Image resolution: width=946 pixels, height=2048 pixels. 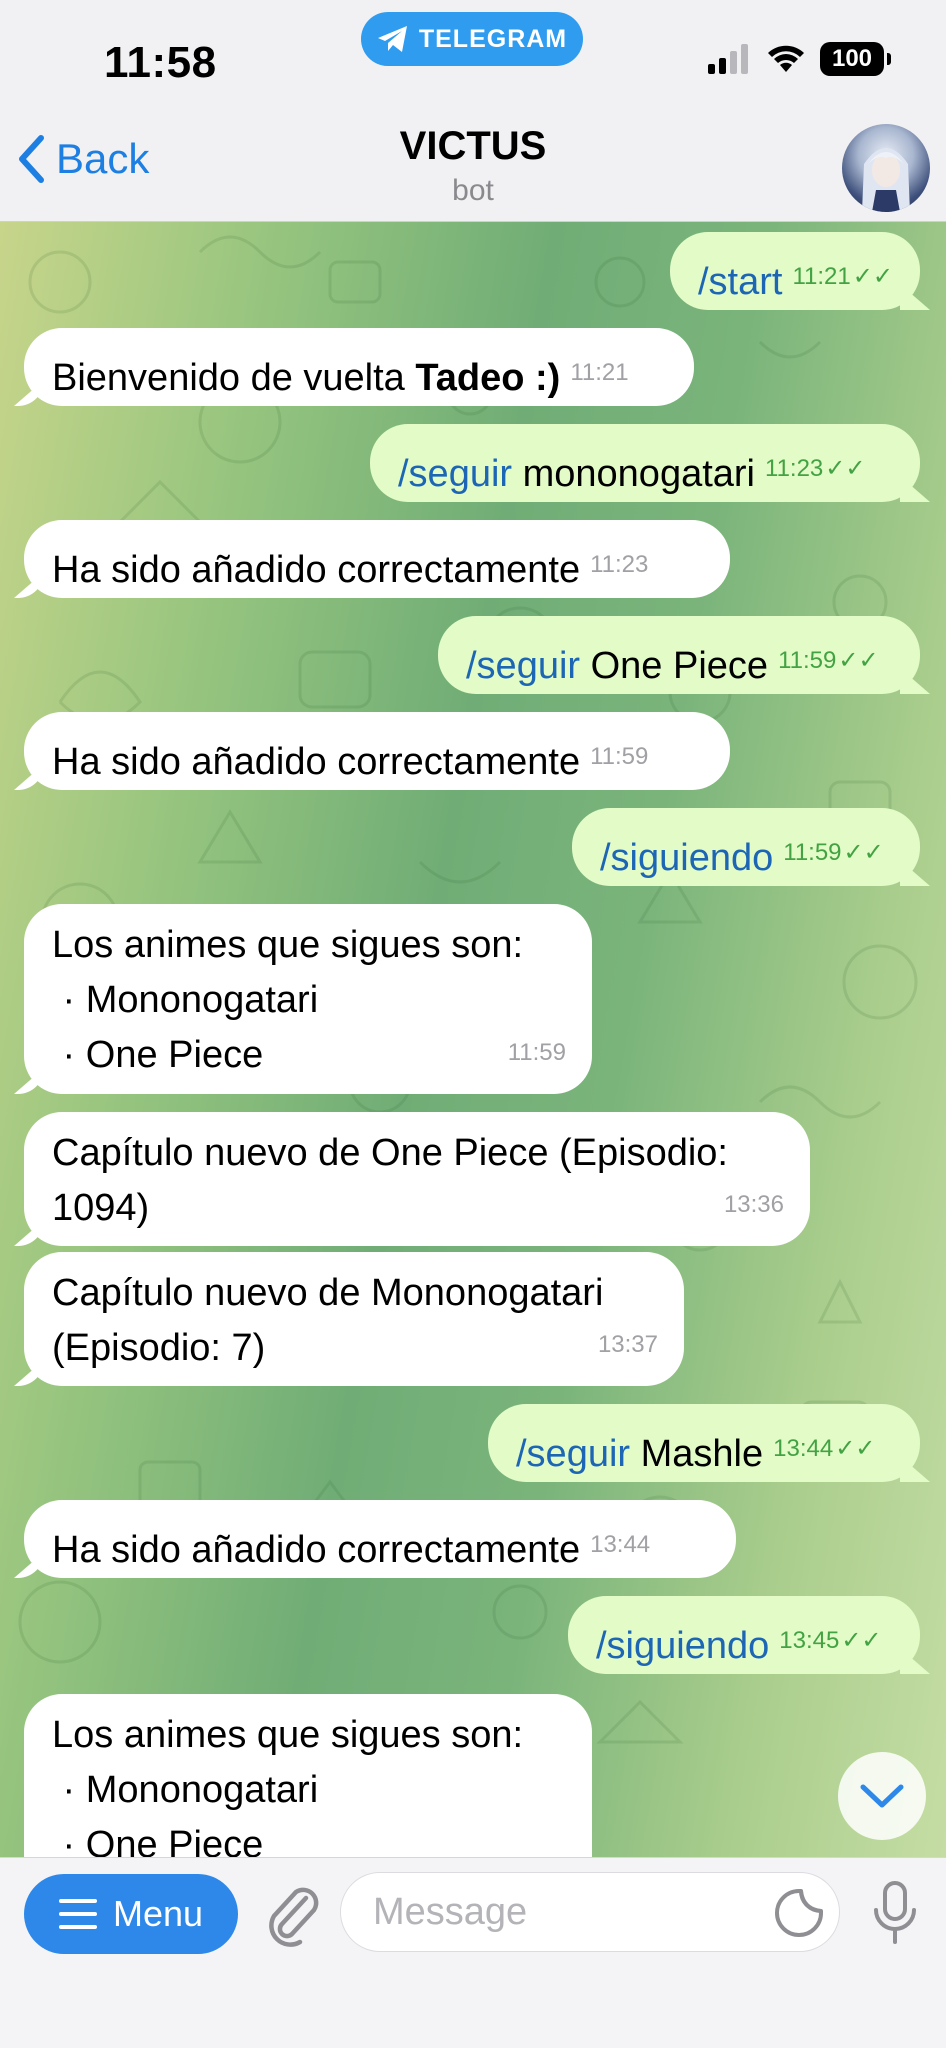 I want to click on attach-button, so click(x=292, y=1915).